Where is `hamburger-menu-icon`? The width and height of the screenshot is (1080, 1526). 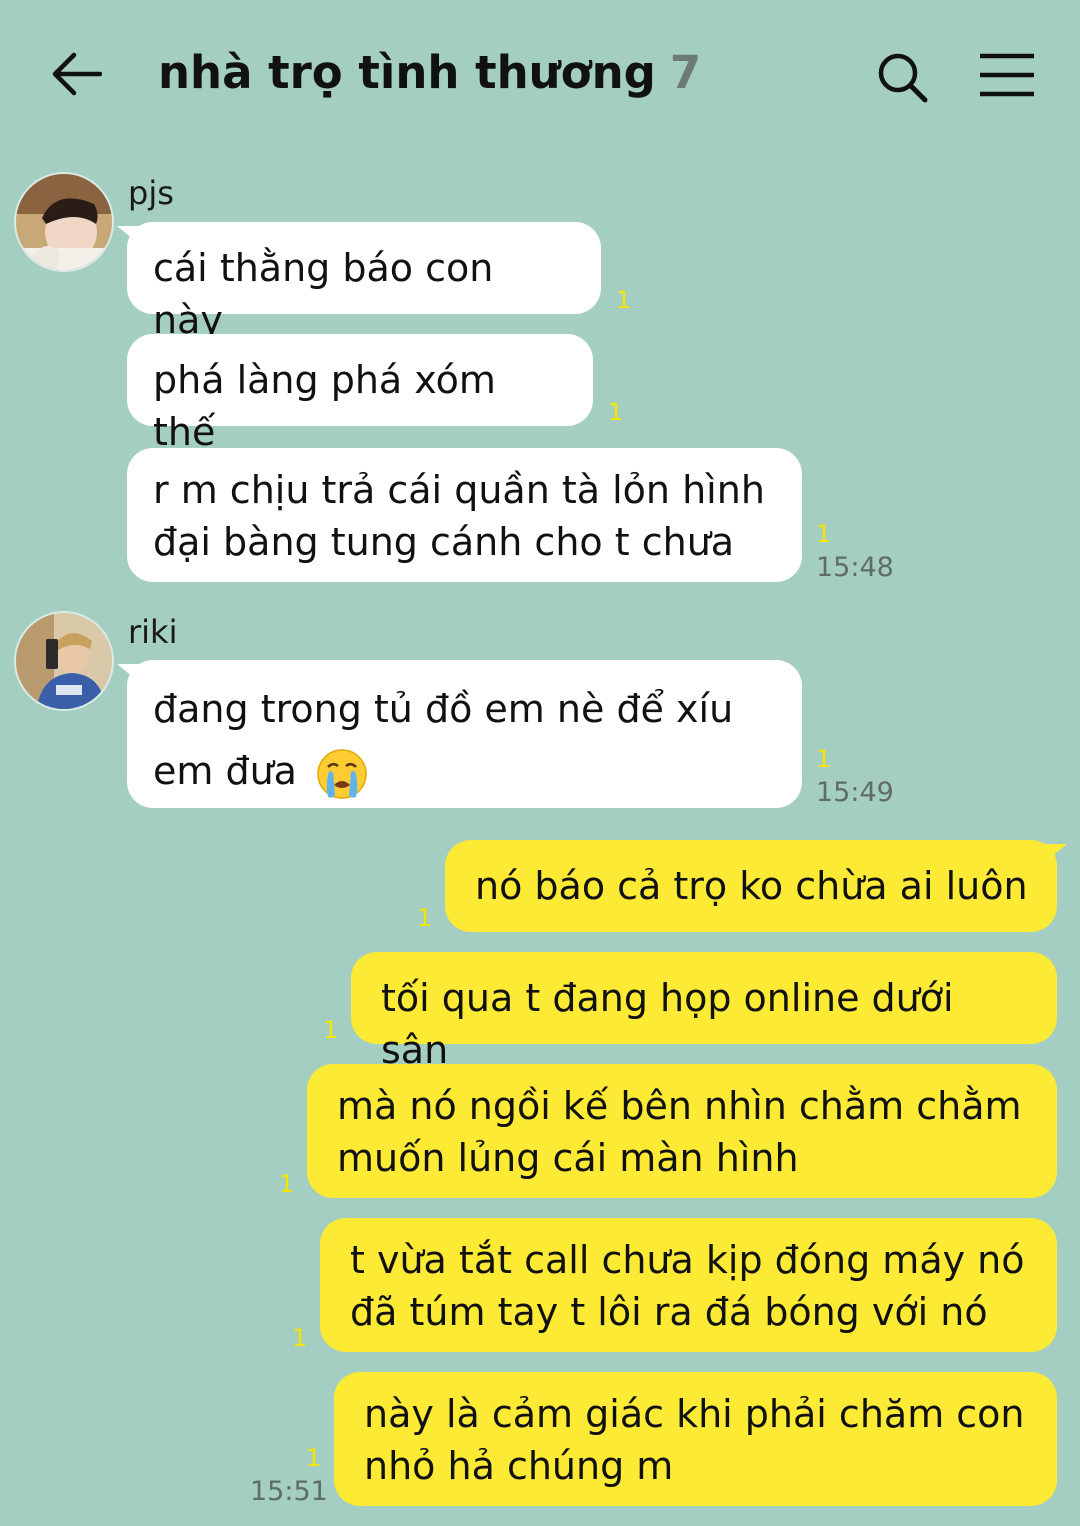
hamburger-menu-icon is located at coordinates (1007, 75).